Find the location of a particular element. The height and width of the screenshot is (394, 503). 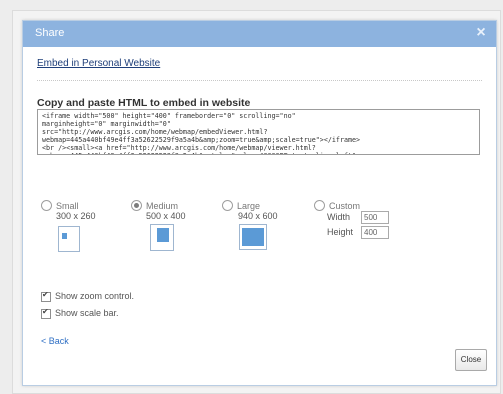

small-size-preview is located at coordinates (69, 239).